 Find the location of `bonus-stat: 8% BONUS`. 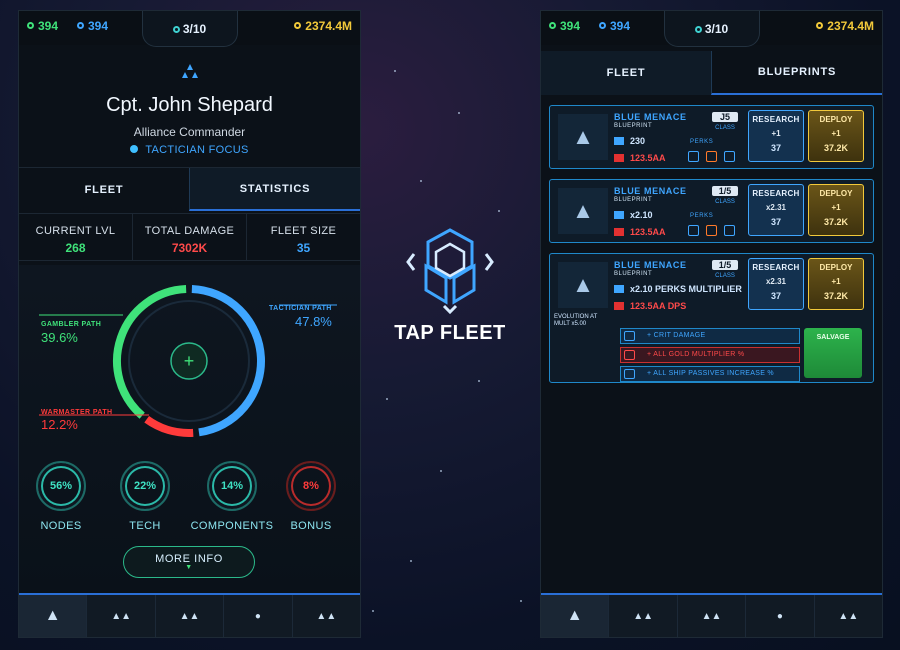

bonus-stat: 8% BONUS is located at coordinates (311, 496).